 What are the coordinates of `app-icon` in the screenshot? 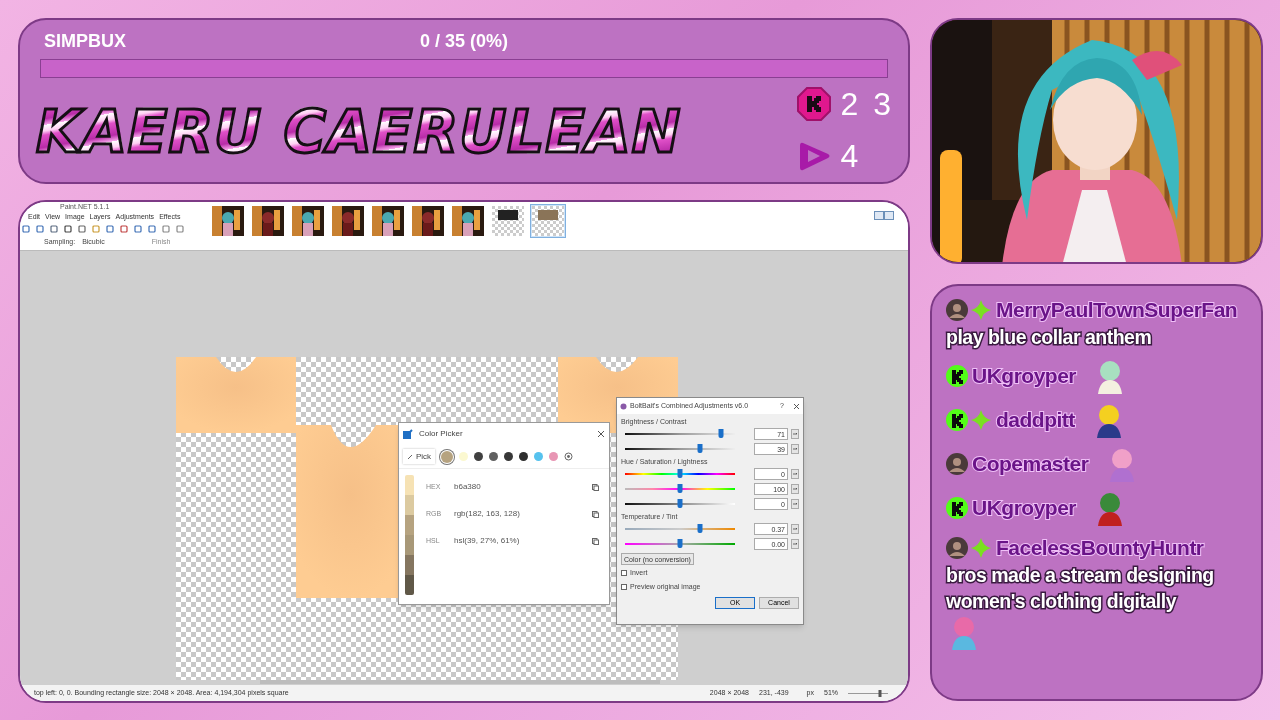 It's located at (623, 406).